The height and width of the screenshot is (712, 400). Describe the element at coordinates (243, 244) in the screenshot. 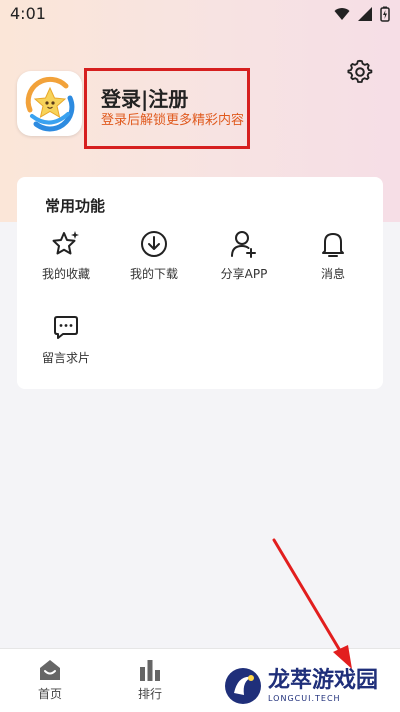

I see `share-user-icon` at that location.